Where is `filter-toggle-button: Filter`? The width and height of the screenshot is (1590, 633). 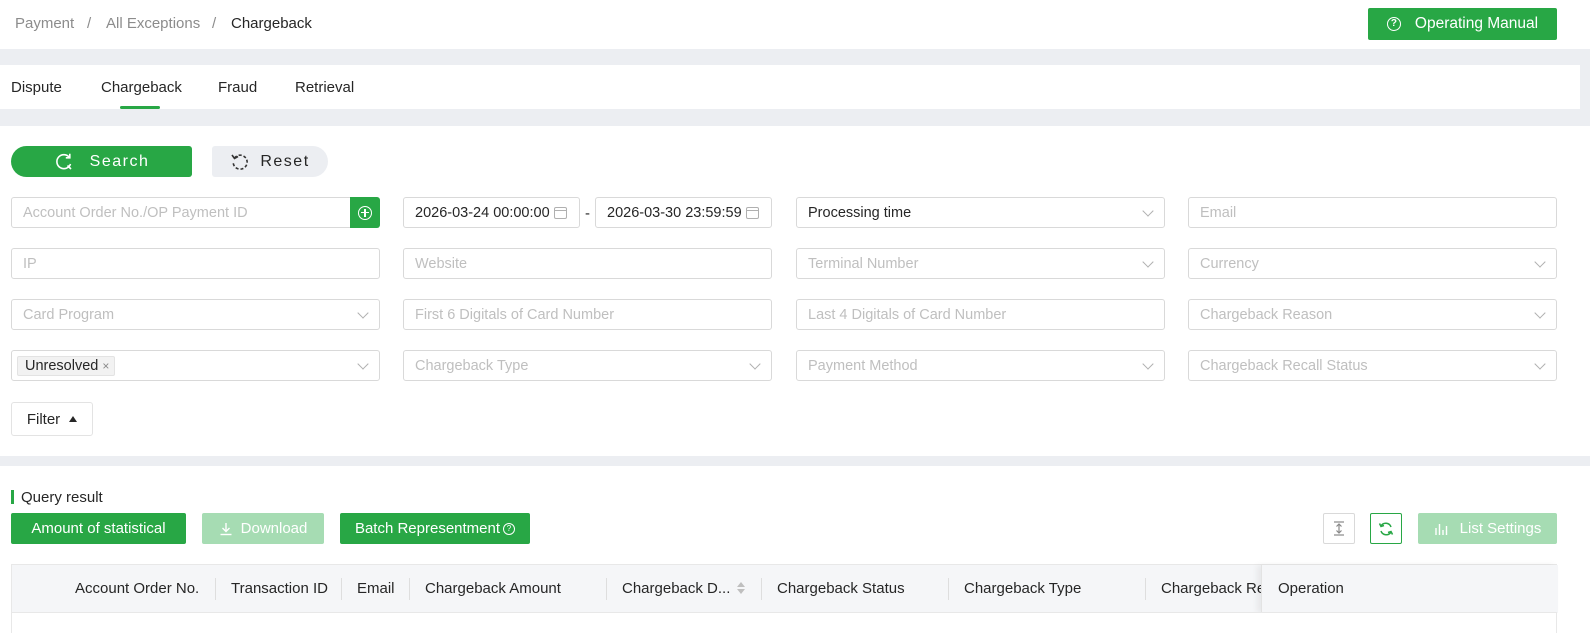 filter-toggle-button: Filter is located at coordinates (52, 419).